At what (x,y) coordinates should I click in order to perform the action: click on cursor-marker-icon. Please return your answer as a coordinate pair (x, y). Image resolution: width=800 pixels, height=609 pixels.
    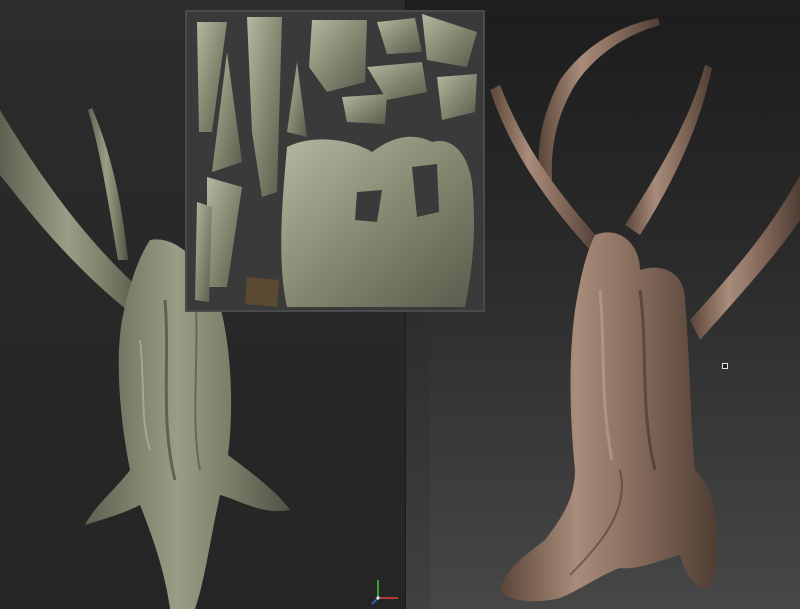
    Looking at the image, I should click on (725, 366).